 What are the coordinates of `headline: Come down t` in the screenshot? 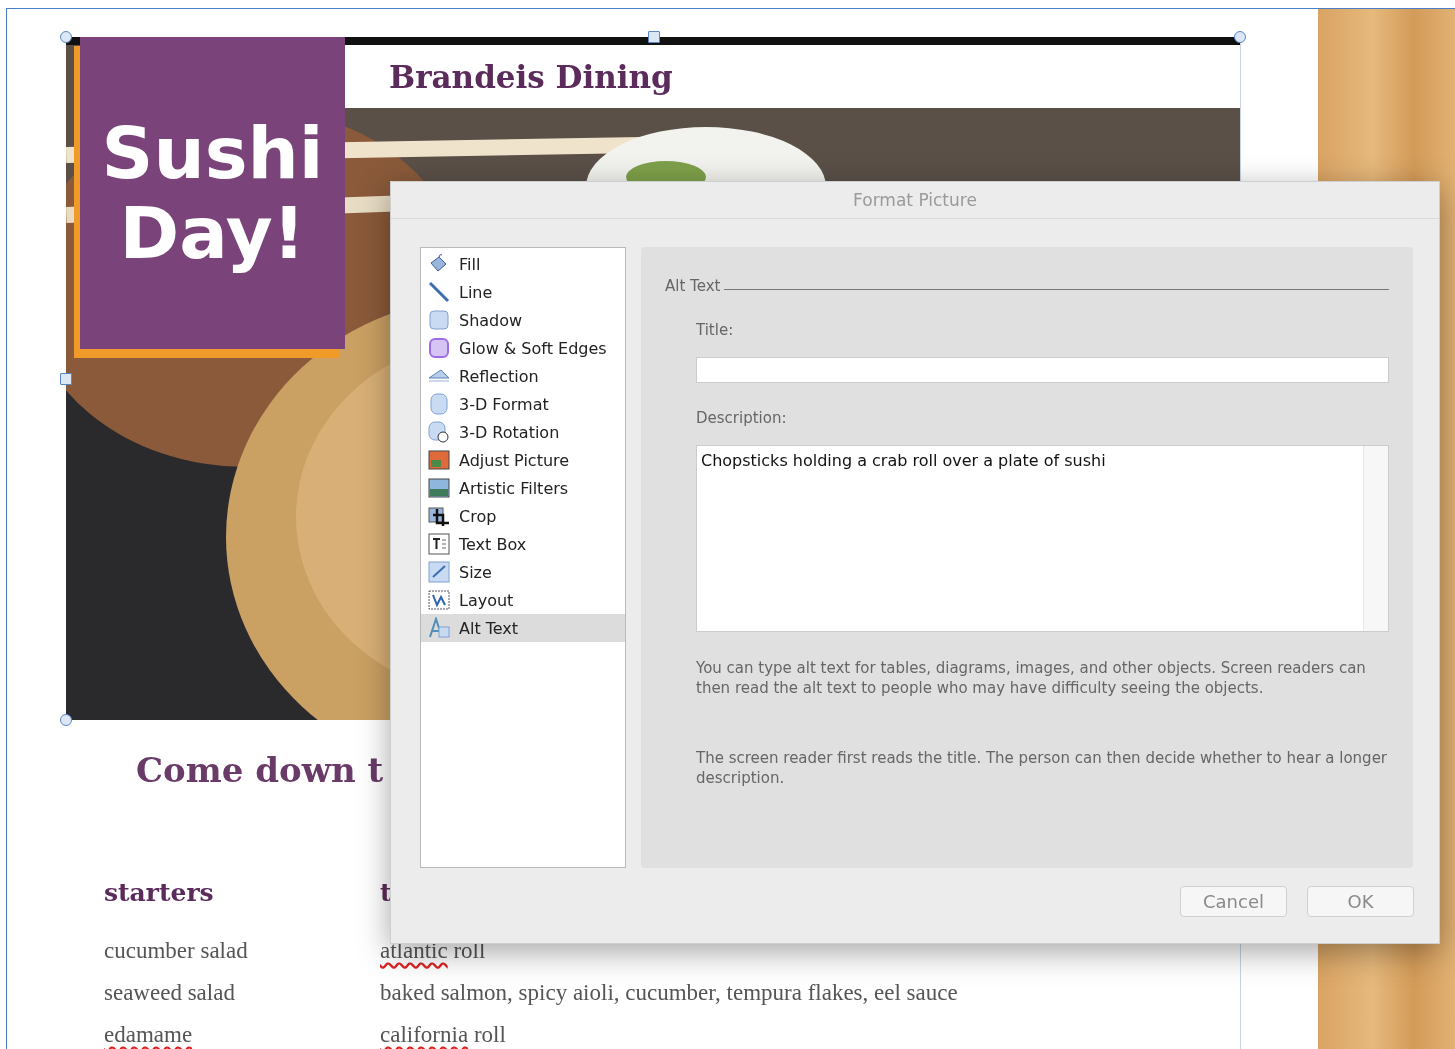 It's located at (260, 770).